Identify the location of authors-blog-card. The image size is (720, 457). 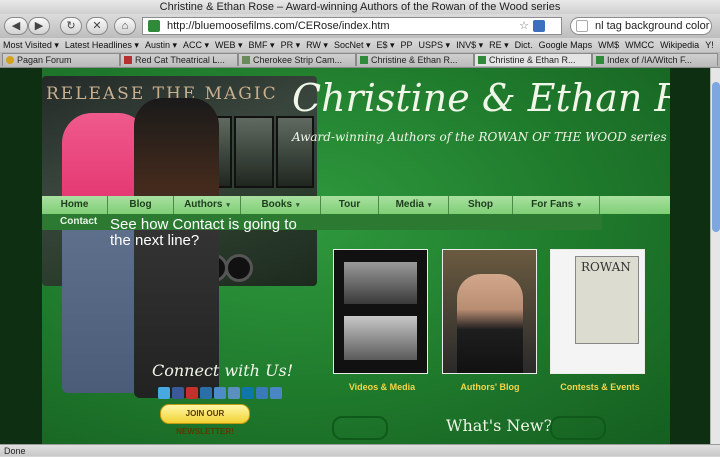
(489, 311).